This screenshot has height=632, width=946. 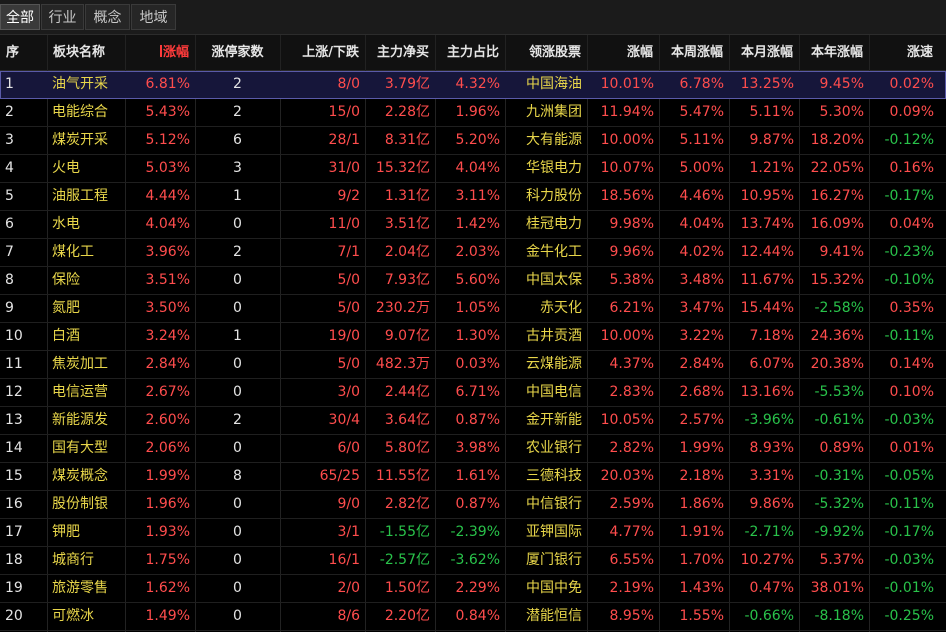 I want to click on header-week-change: 本周涨幅, so click(x=694, y=52).